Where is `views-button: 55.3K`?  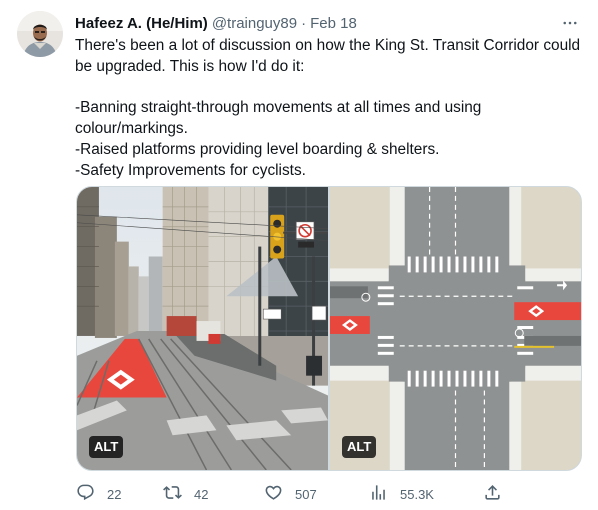 views-button: 55.3K is located at coordinates (401, 494).